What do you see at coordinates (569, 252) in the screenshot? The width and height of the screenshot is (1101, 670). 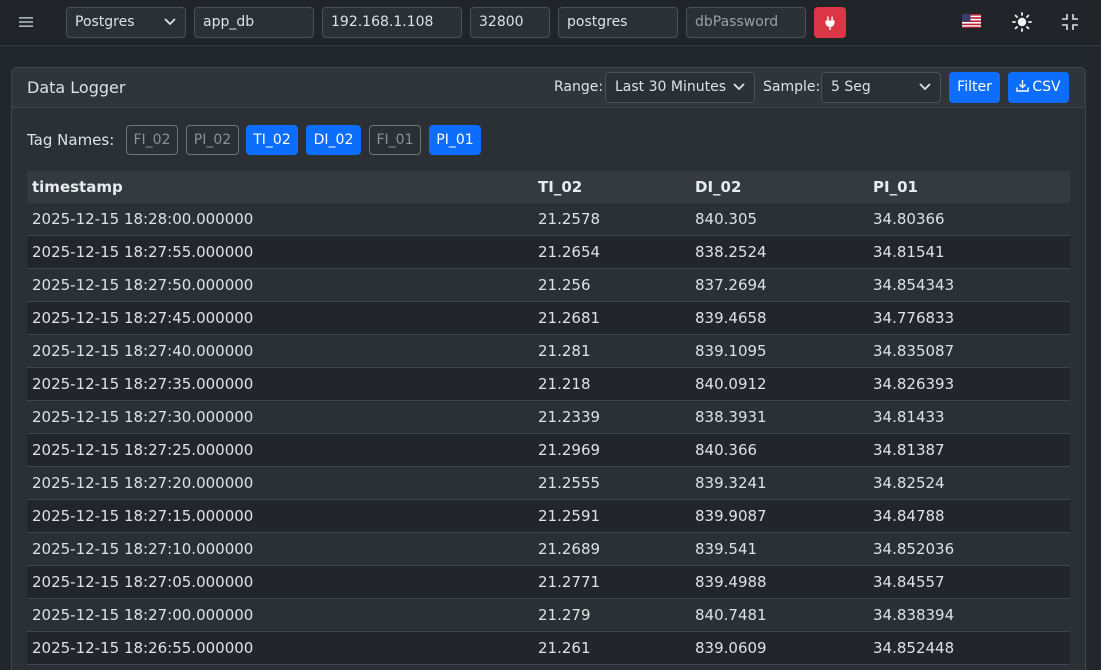 I see `table-cell-ti-02: 21.2654` at bounding box center [569, 252].